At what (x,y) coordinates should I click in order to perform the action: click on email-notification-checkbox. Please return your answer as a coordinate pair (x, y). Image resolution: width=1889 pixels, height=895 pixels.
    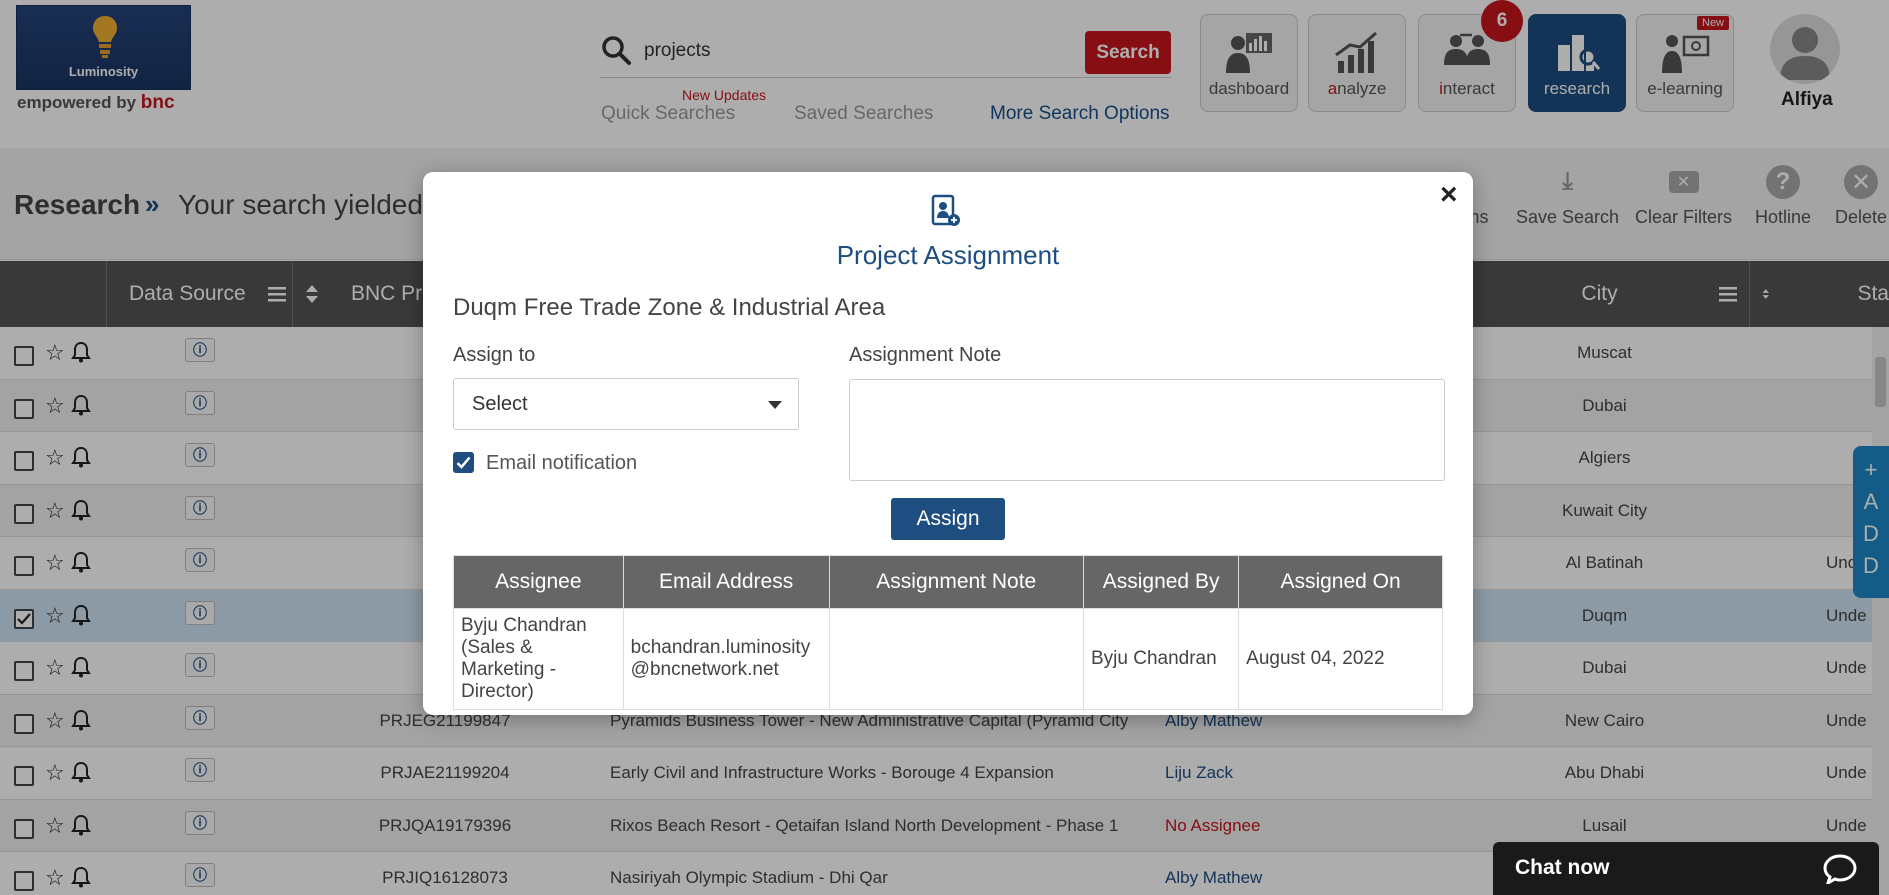
    Looking at the image, I should click on (463, 462).